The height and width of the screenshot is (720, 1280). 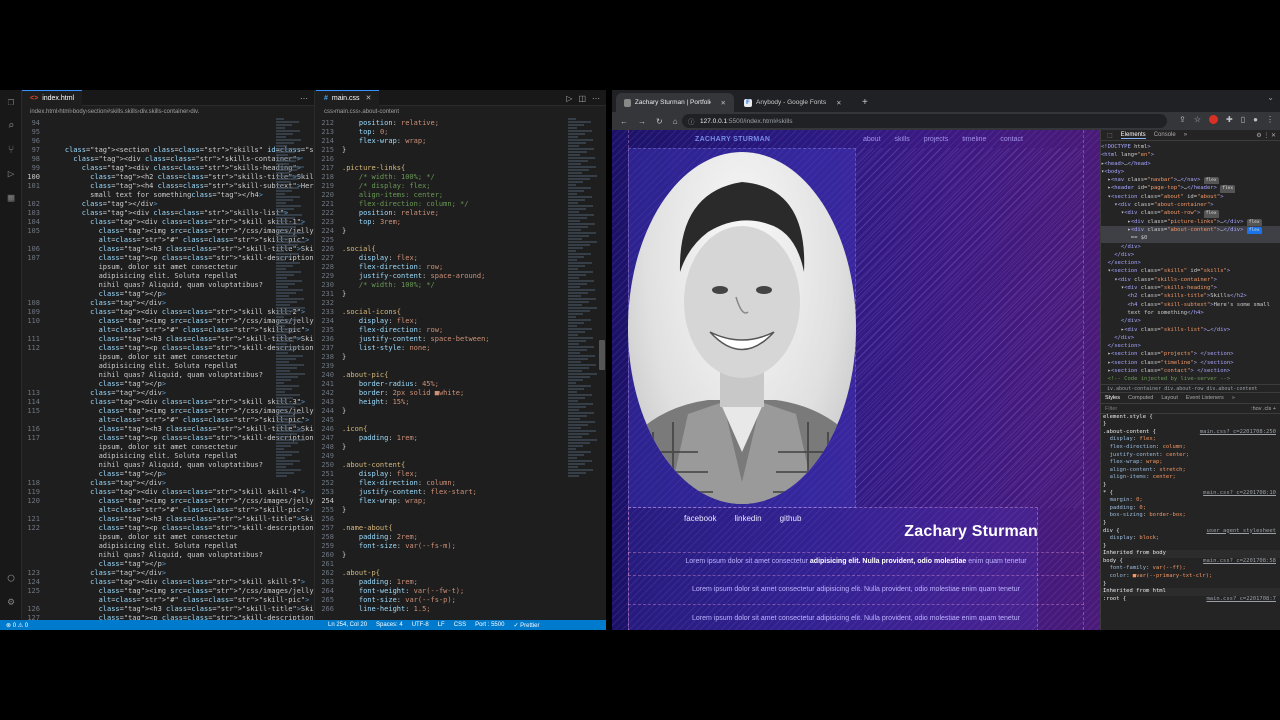 I want to click on code-line: 265 font-size: var(--fs-p);, so click(x=461, y=600).